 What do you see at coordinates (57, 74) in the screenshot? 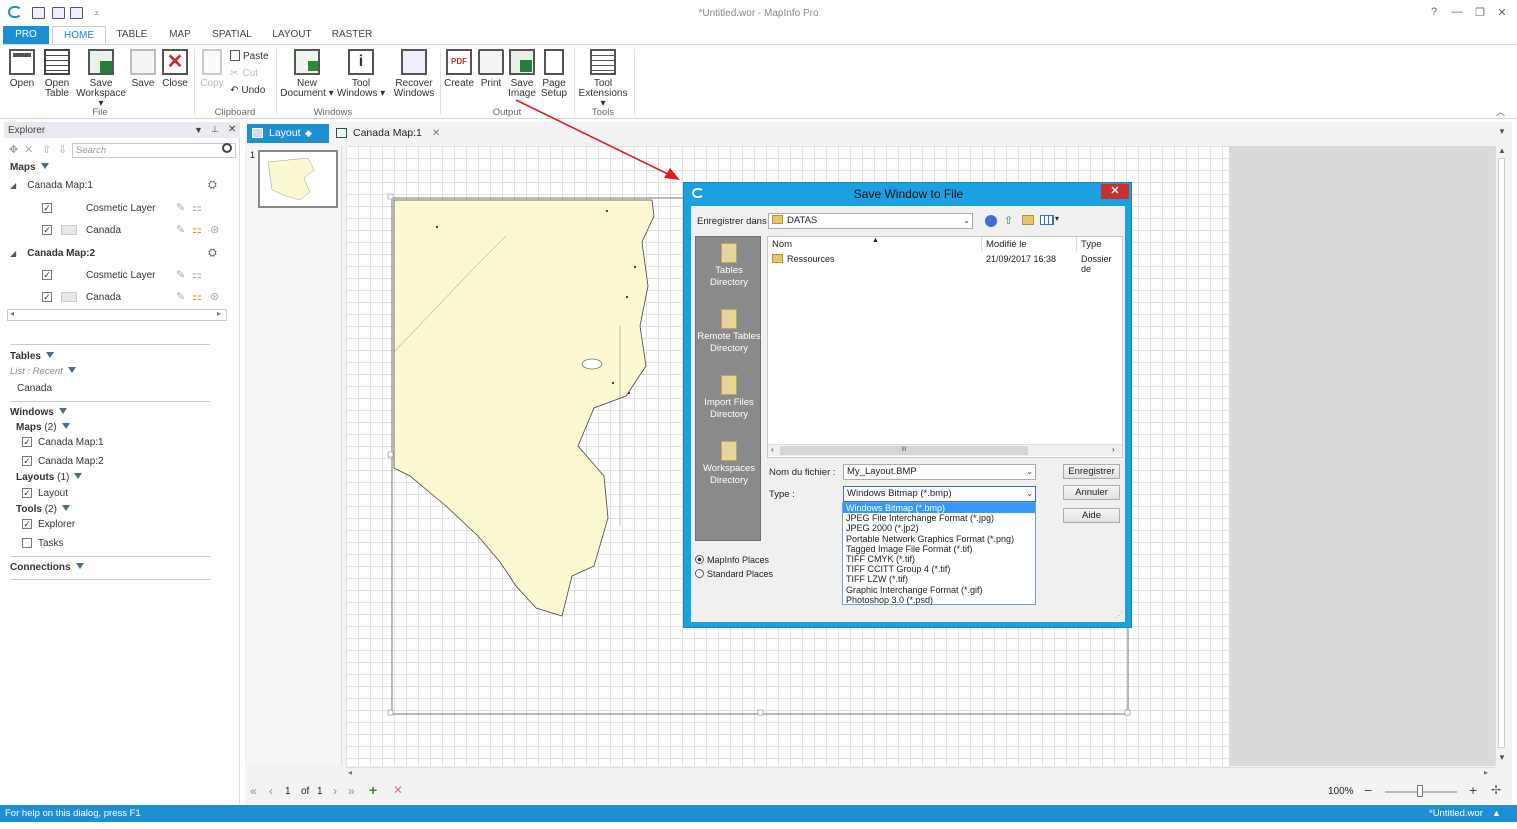
I see `open-table-button: Open Table` at bounding box center [57, 74].